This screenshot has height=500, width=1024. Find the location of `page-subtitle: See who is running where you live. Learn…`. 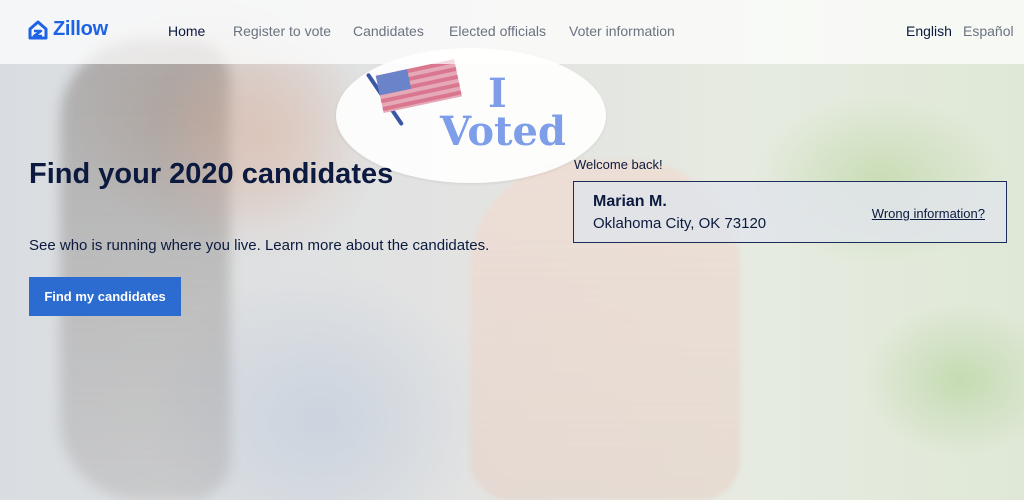

page-subtitle: See who is running where you live. Learn… is located at coordinates (259, 245).